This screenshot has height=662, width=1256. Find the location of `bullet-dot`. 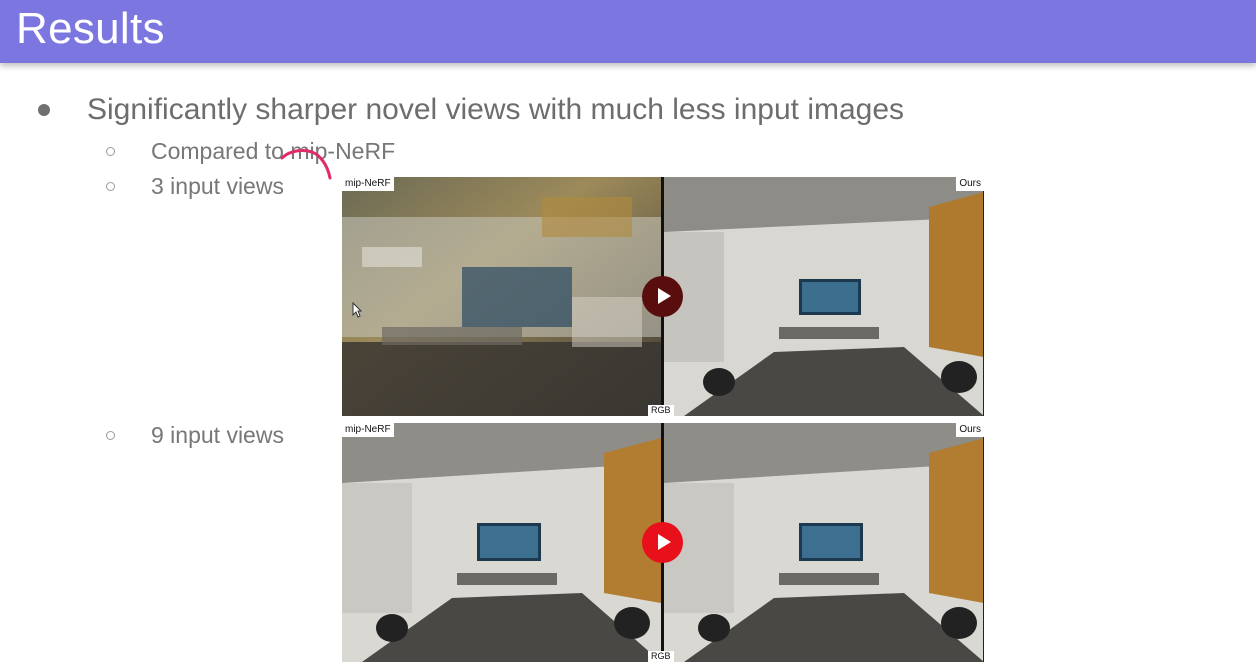

bullet-dot is located at coordinates (44, 110).